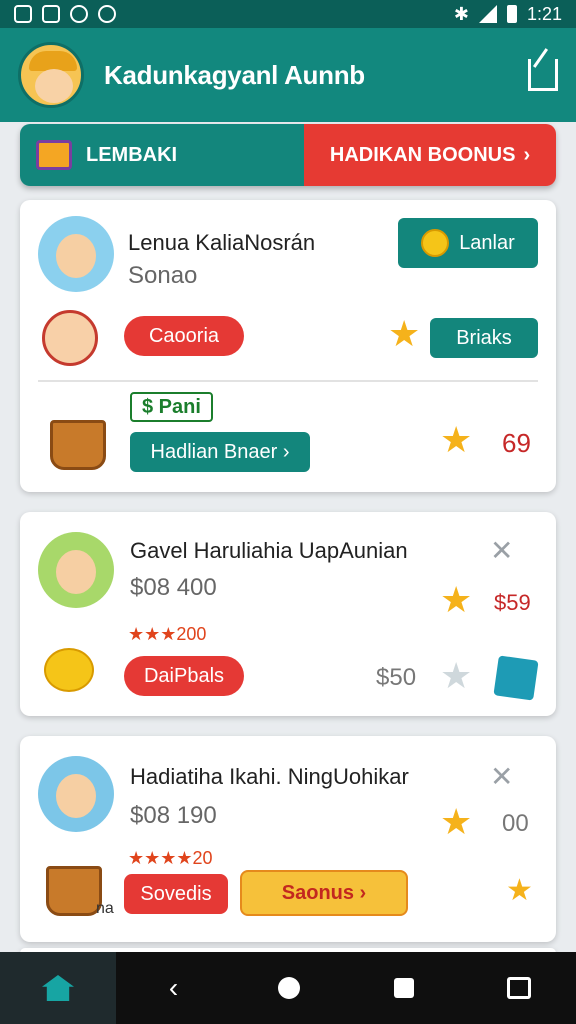 The width and height of the screenshot is (576, 1024). I want to click on small-label: na, so click(105, 908).